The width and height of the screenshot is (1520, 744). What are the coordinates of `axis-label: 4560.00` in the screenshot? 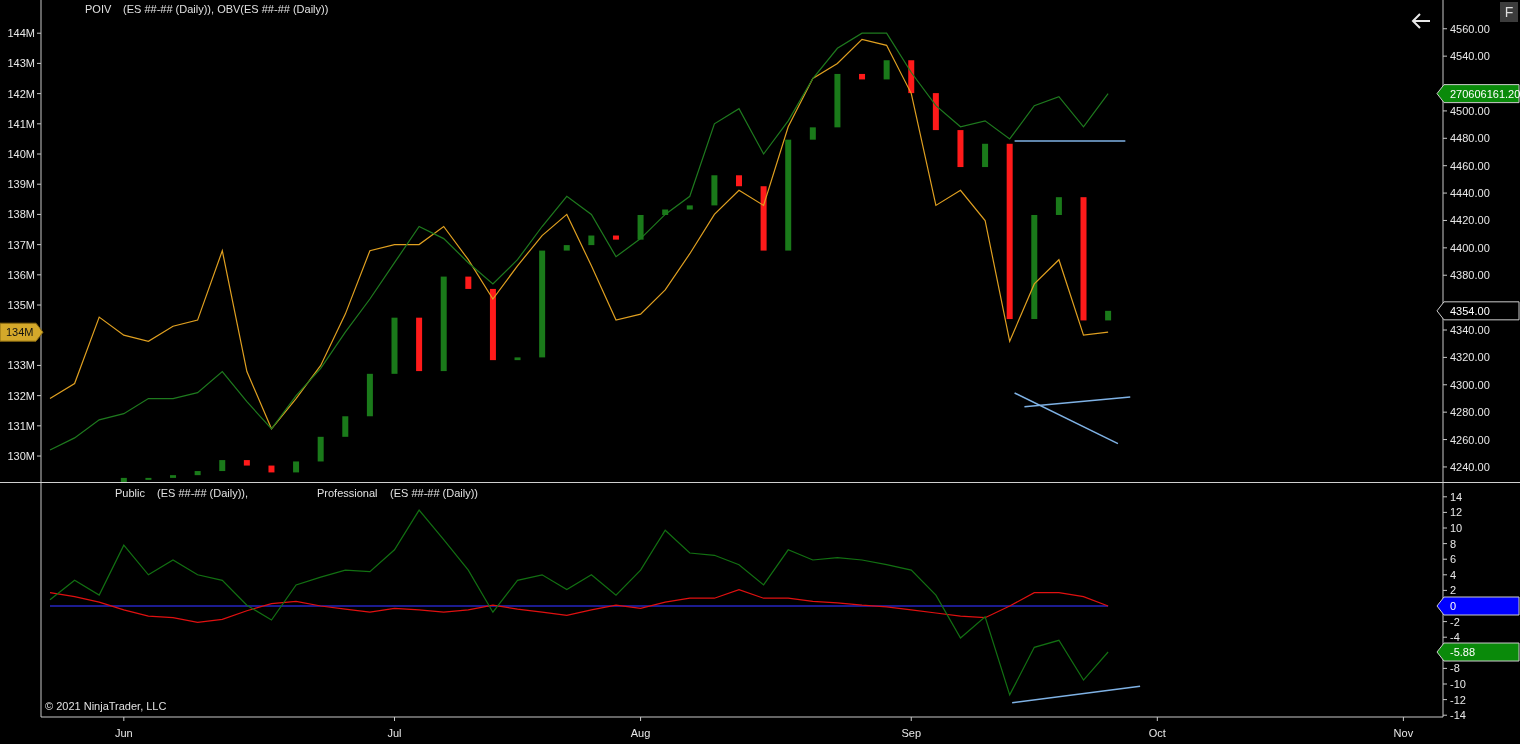 It's located at (1470, 28).